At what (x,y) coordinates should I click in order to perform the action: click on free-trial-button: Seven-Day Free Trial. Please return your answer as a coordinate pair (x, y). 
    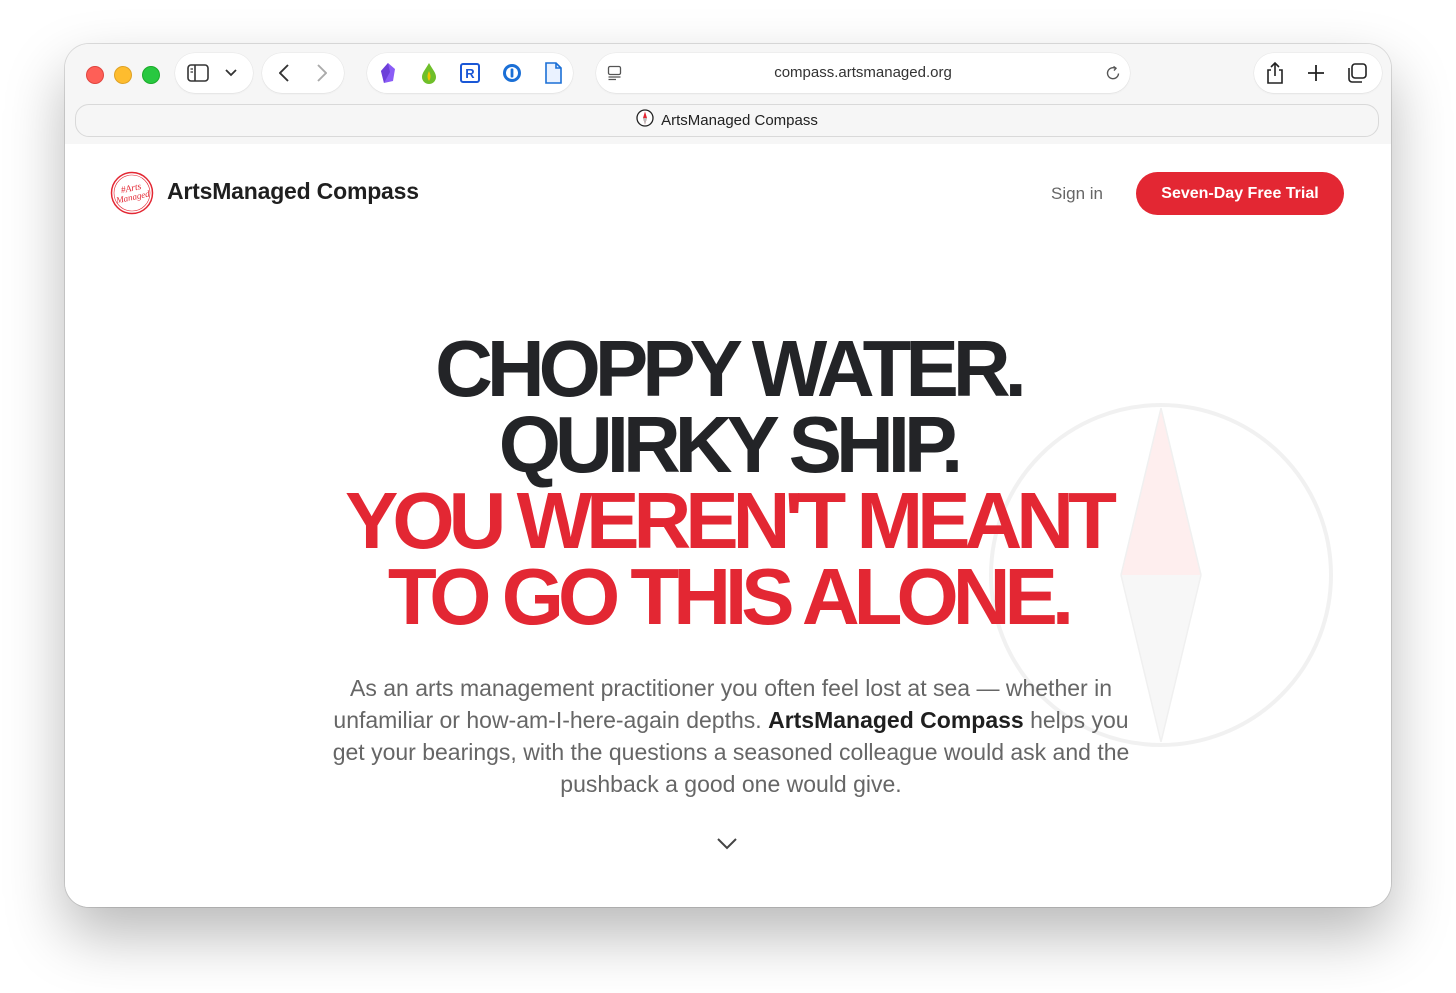
    Looking at the image, I should click on (1240, 193).